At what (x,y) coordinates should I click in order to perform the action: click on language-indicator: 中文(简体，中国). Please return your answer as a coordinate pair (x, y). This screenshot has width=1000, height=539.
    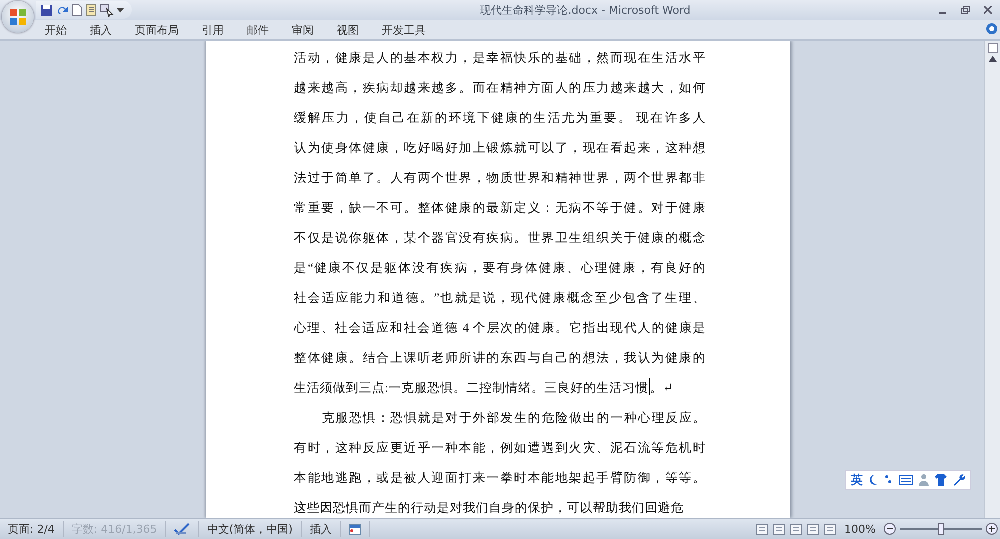
    Looking at the image, I should click on (250, 529).